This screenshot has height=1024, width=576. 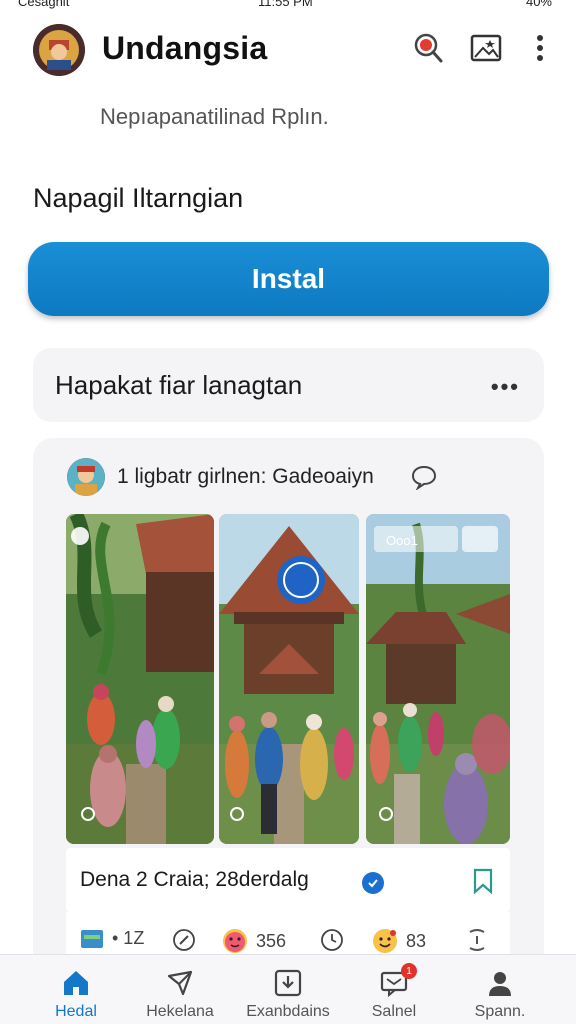 I want to click on reaction-blush: 356, so click(x=254, y=941).